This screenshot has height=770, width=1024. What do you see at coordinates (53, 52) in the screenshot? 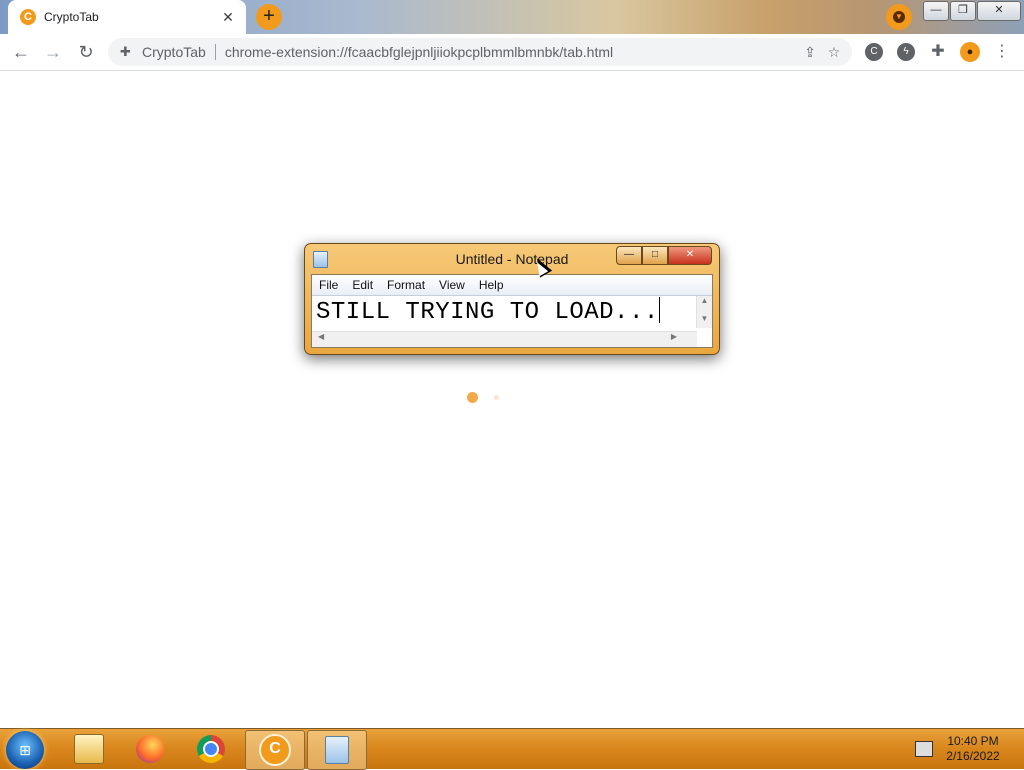
I see `forward-icon: →` at bounding box center [53, 52].